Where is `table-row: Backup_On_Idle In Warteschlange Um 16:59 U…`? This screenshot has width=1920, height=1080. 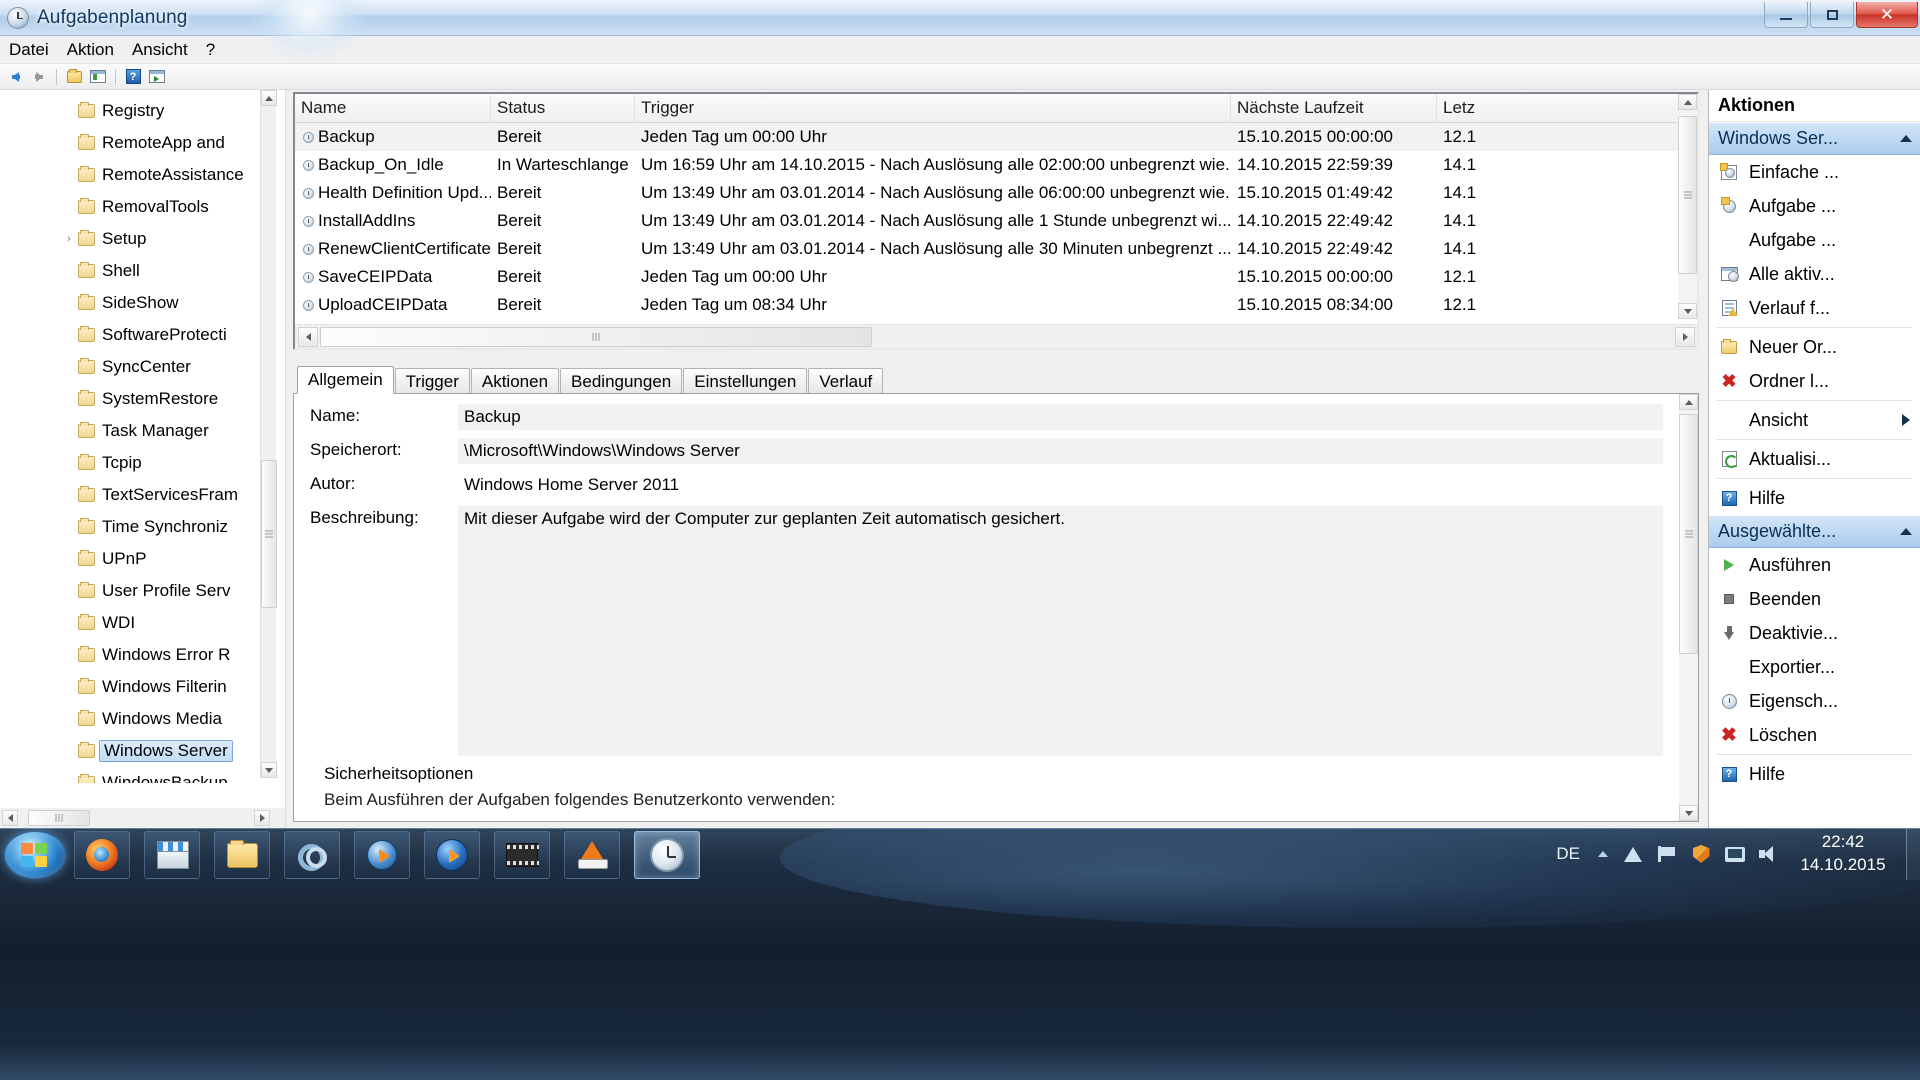
table-row: Backup_On_Idle In Warteschlange Um 16:59 U… is located at coordinates (996, 165).